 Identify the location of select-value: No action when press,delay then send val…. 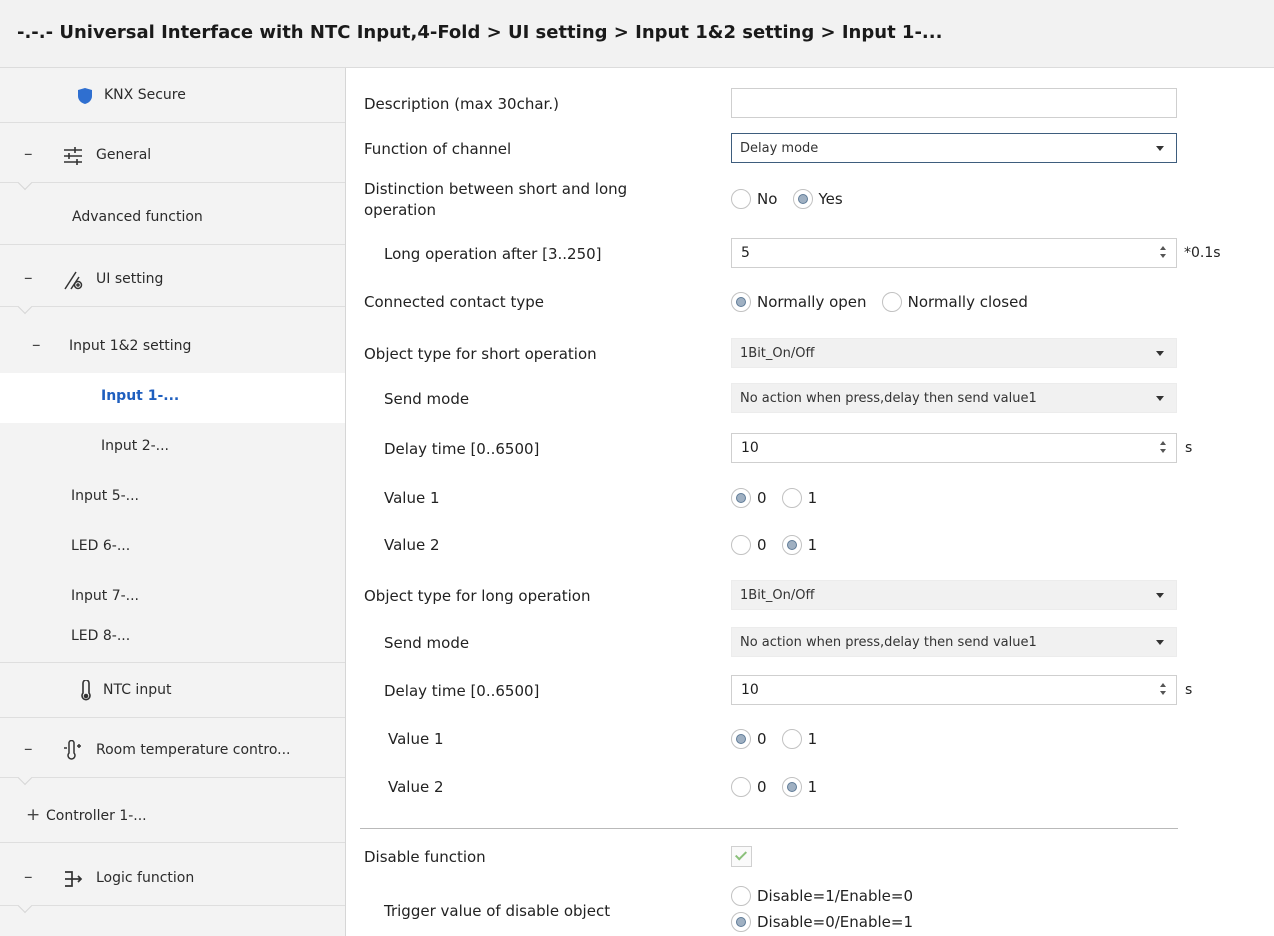
(888, 398).